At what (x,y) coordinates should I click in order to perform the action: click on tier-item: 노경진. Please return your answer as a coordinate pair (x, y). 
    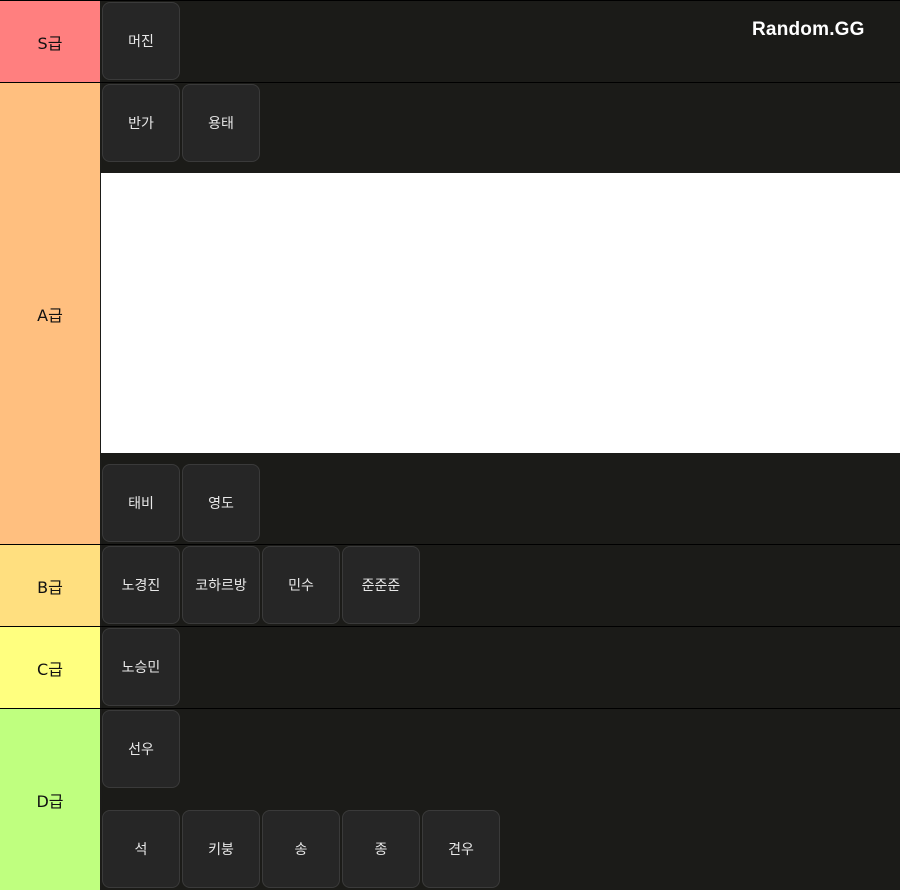
    Looking at the image, I should click on (141, 585).